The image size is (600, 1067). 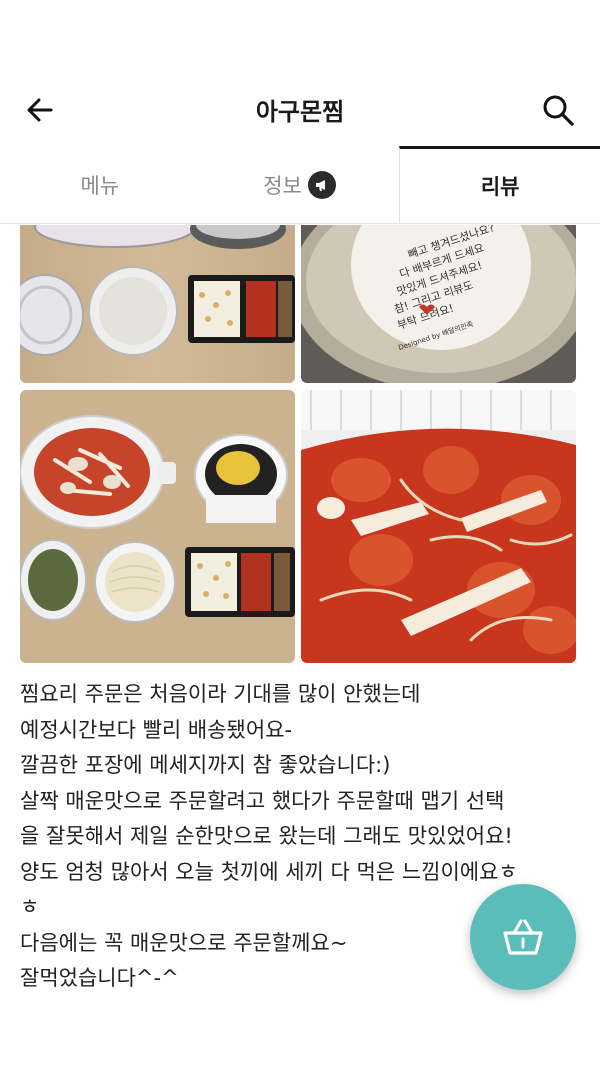 I want to click on search-button, so click(x=558, y=110).